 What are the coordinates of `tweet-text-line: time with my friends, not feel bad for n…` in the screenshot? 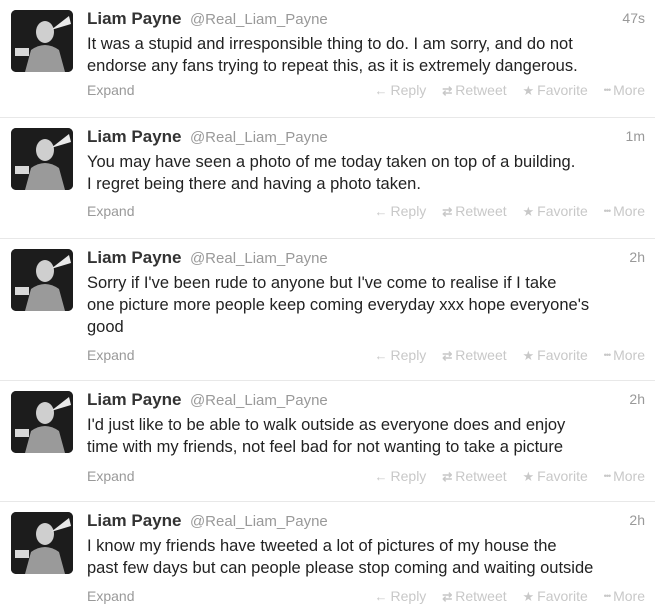 It's located at (325, 447).